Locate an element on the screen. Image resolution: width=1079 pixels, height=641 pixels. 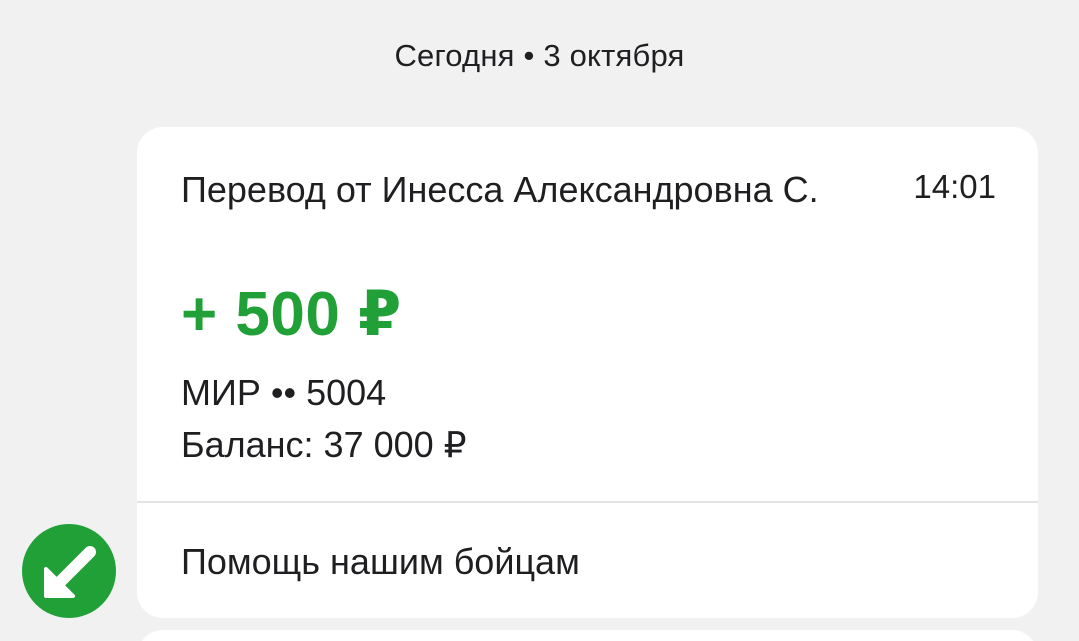
transaction-title: Перевод от Инесса Александровна С. is located at coordinates (500, 189).